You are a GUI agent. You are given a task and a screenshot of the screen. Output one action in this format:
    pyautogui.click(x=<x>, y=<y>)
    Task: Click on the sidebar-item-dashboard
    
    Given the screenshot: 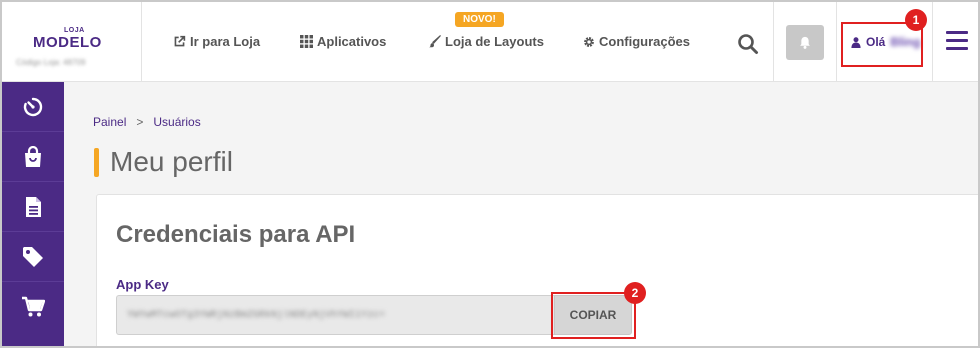 What is the action you would take?
    pyautogui.click(x=33, y=107)
    